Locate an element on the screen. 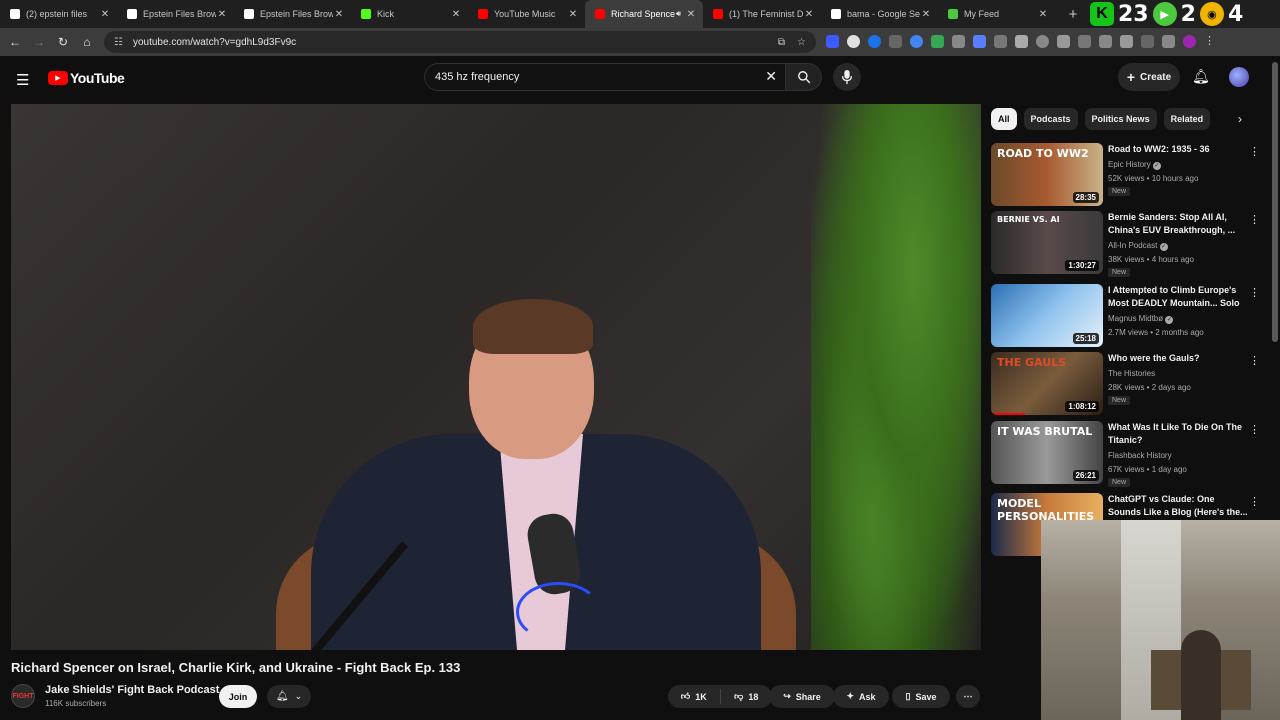 The image size is (1280, 720). filter-chip: Related is located at coordinates (1187, 119).